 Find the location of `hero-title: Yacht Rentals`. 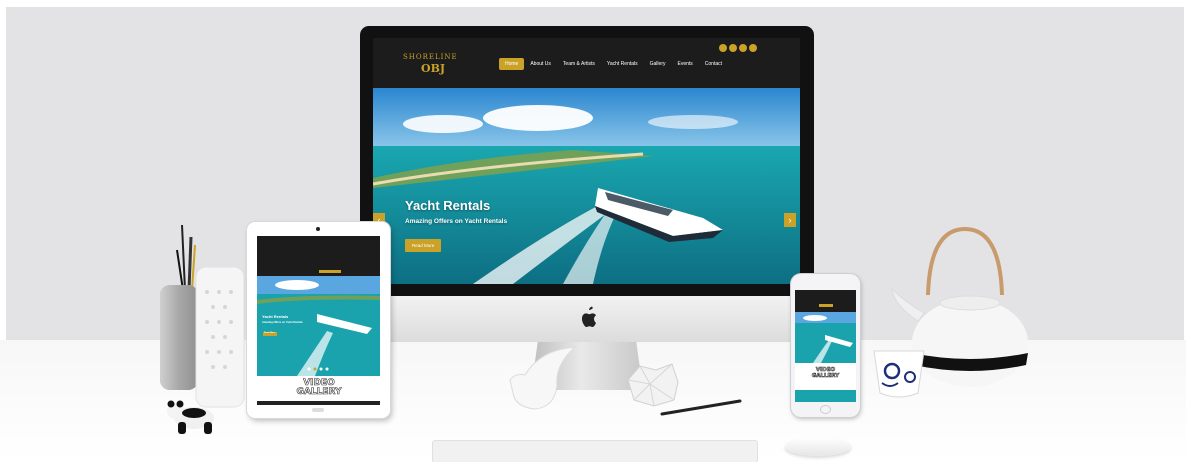

hero-title: Yacht Rentals is located at coordinates (448, 205).